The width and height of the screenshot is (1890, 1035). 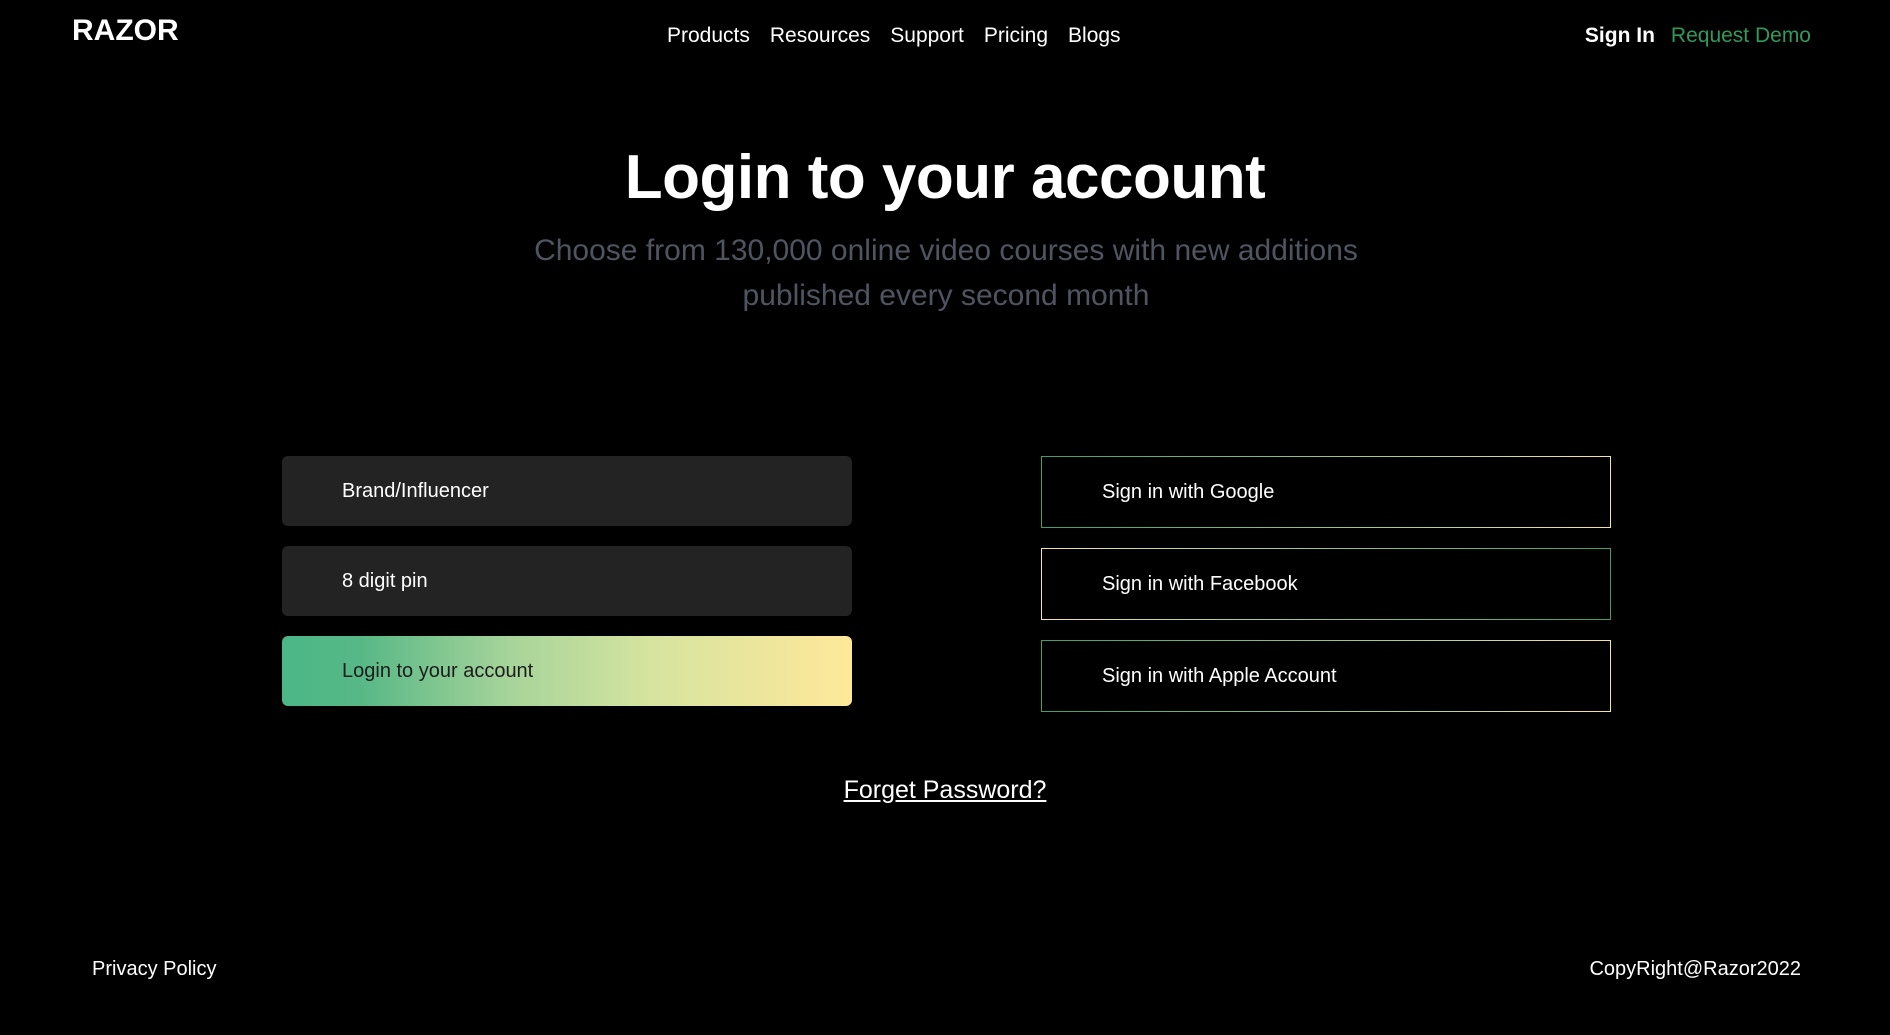 I want to click on request-demo-link: Request Demo, so click(x=1741, y=36).